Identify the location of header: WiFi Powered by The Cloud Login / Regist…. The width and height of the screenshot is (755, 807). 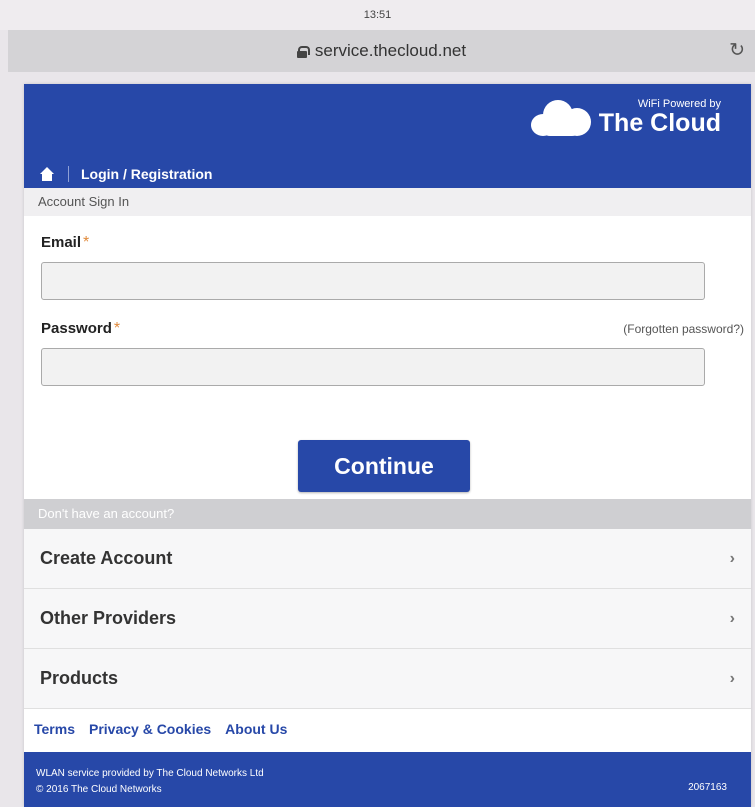
(387, 136).